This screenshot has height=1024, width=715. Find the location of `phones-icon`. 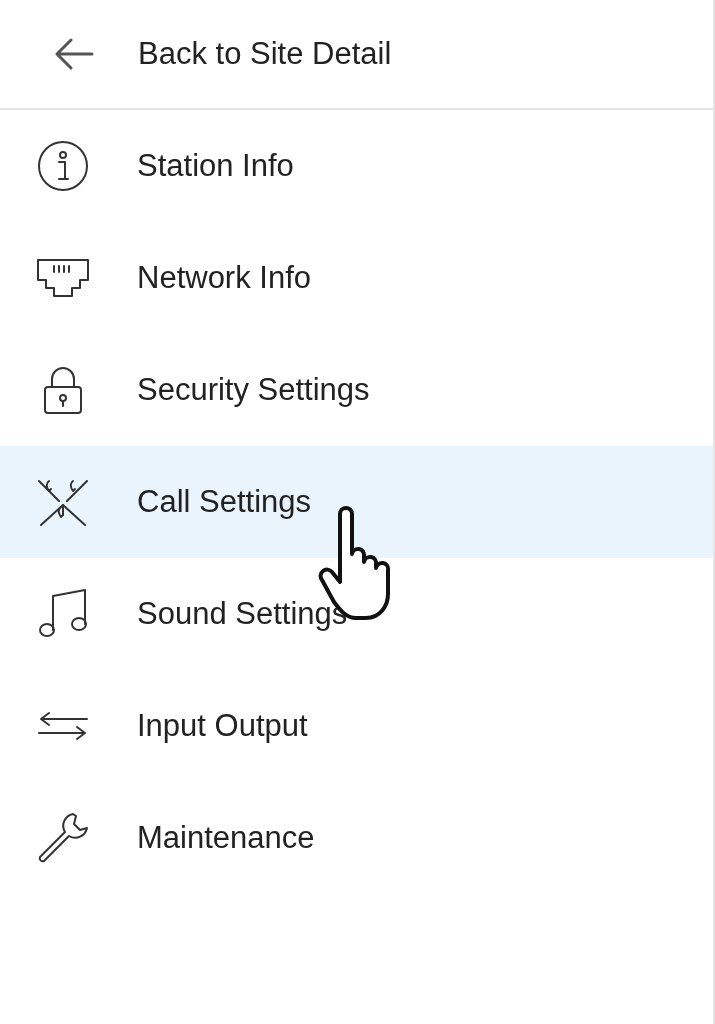

phones-icon is located at coordinates (62, 502).